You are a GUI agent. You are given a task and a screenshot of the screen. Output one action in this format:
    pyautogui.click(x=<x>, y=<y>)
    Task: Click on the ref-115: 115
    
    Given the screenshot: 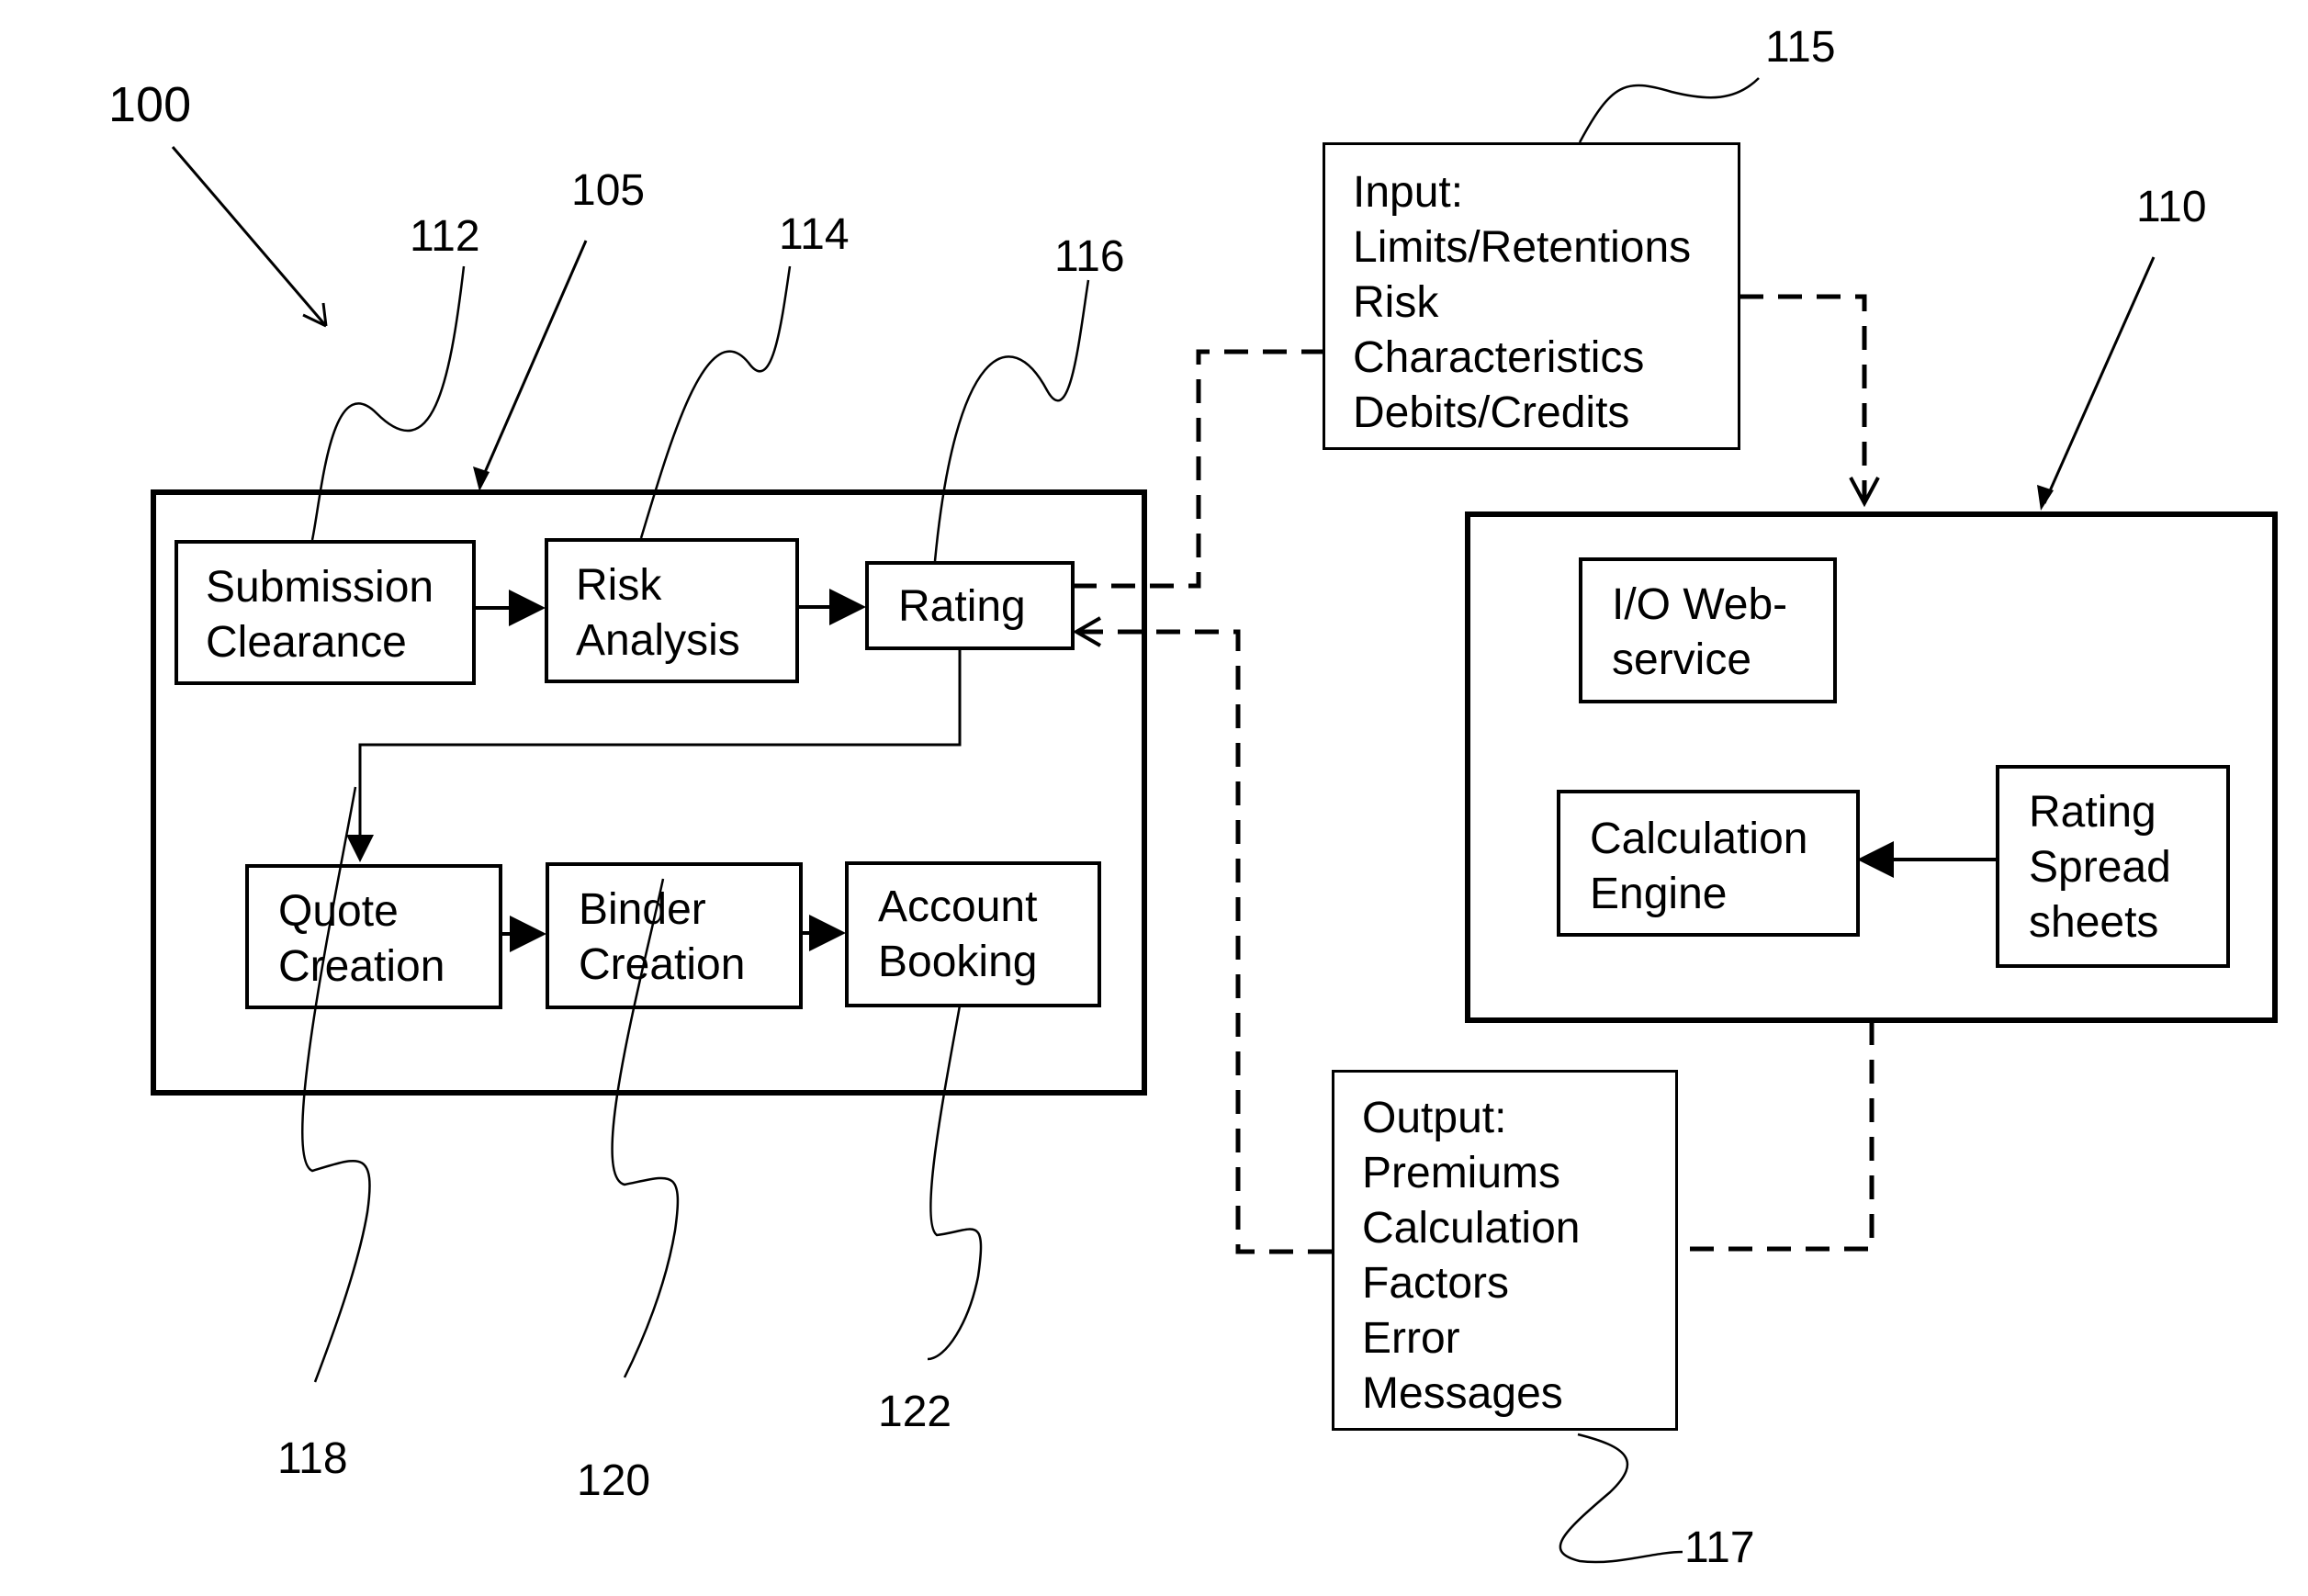 What is the action you would take?
    pyautogui.click(x=1800, y=47)
    